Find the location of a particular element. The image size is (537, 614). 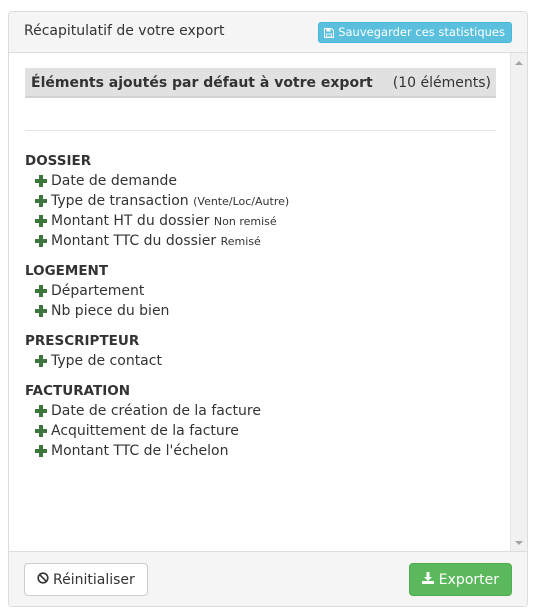

list-item: Date de demande is located at coordinates (260, 181).